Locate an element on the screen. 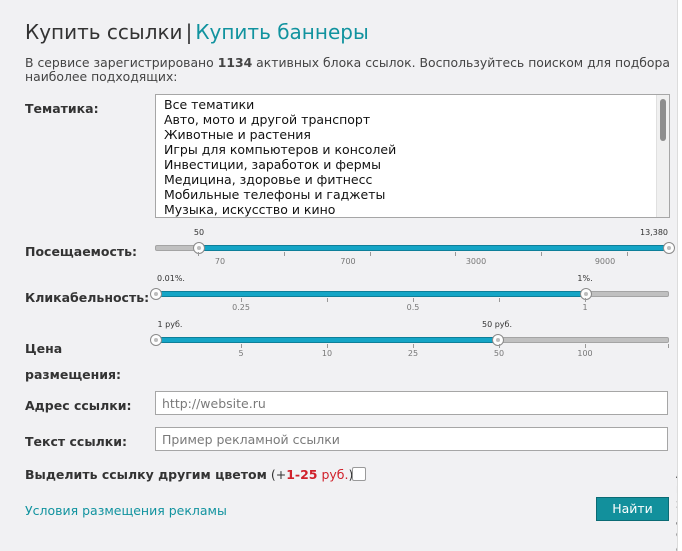 This screenshot has height=551, width=682. topic-option: Музыка, искусство и кино is located at coordinates (412, 209).